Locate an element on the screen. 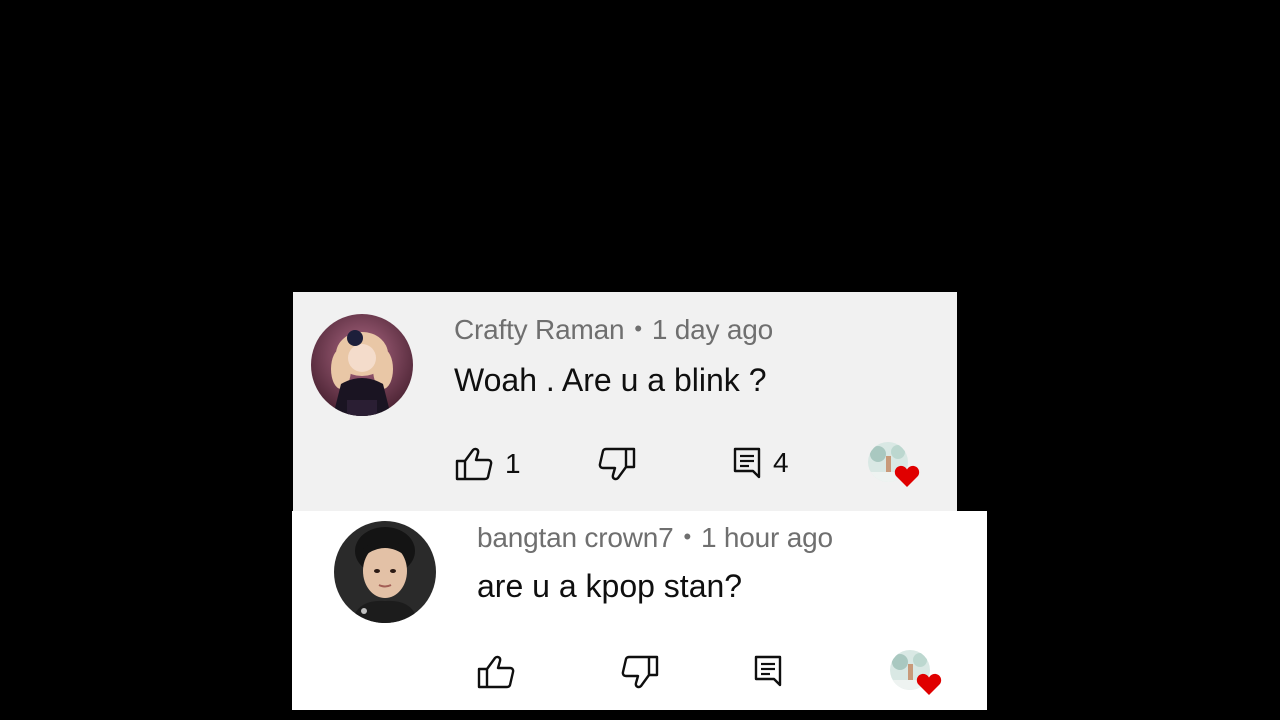  comment-time: 1 day ago is located at coordinates (712, 329).